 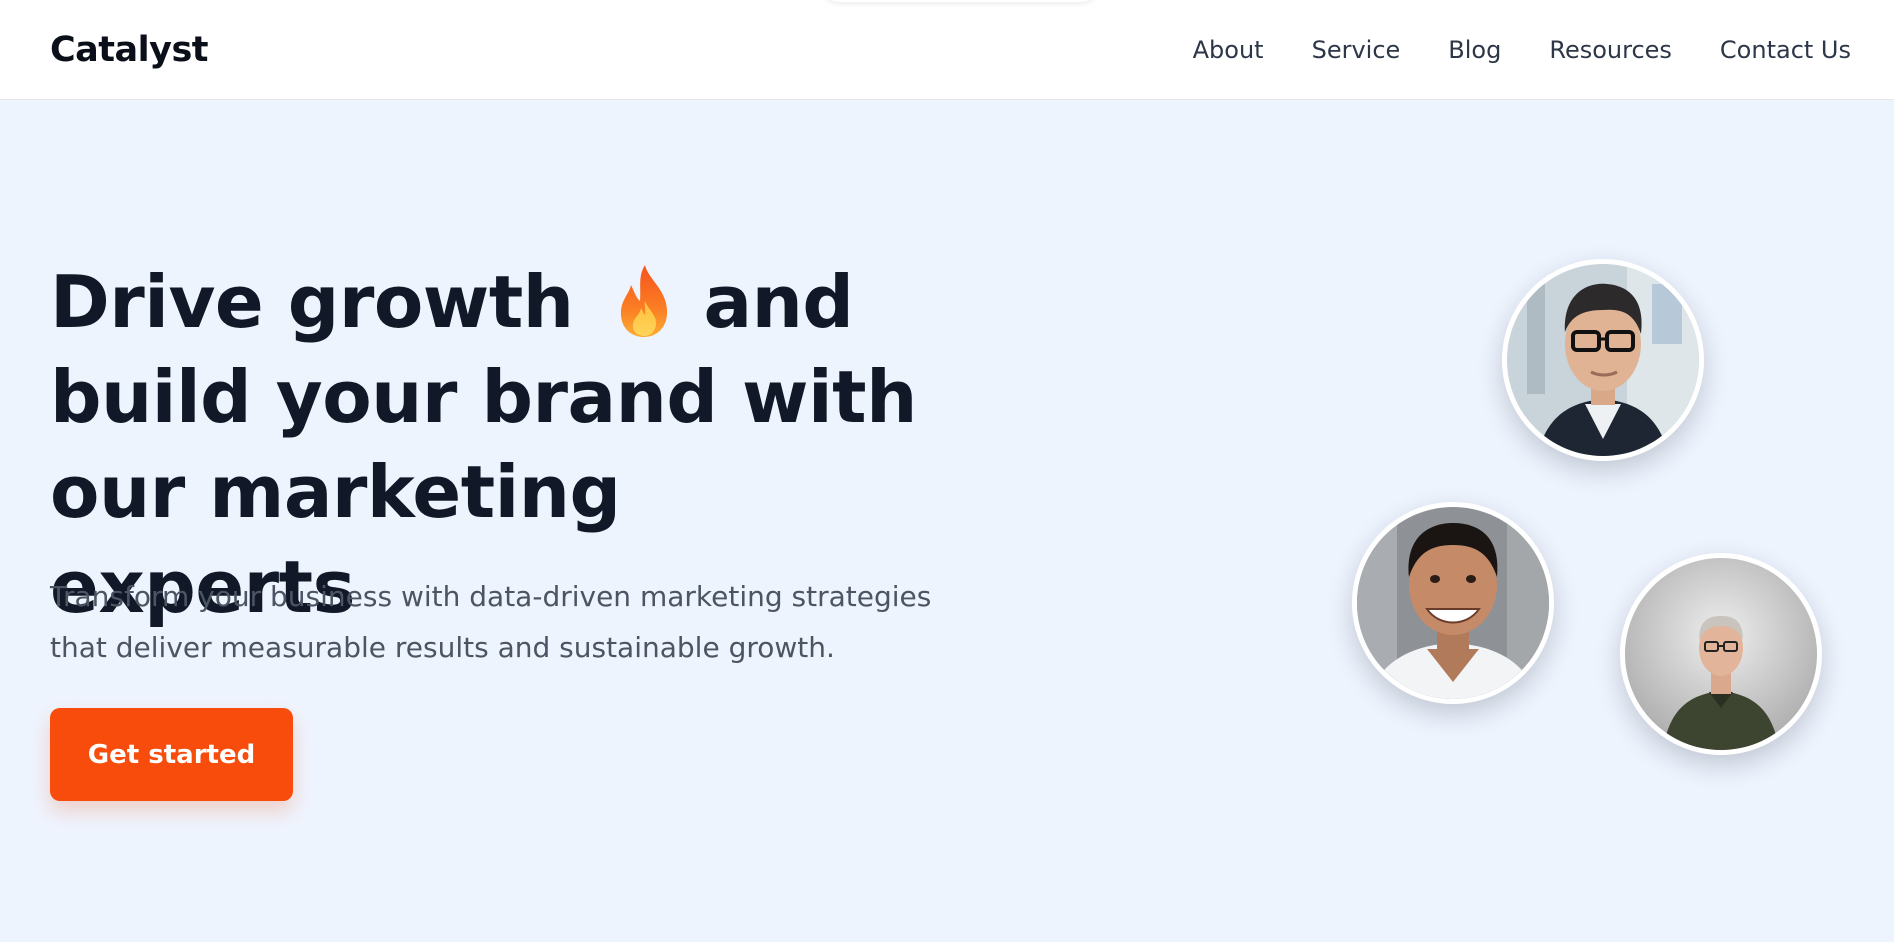 I want to click on hero-title-line1-end: and, so click(x=778, y=302).